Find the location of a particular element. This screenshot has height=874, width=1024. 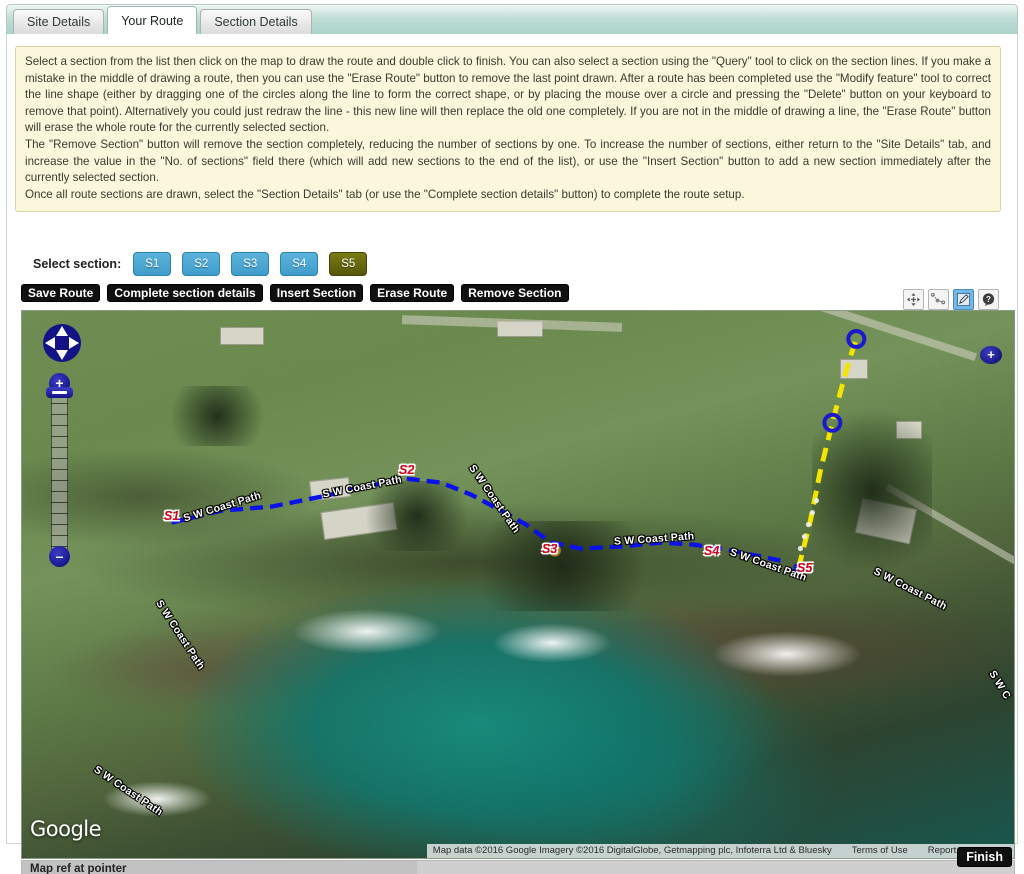

modify-feature-tool-button is located at coordinates (963, 299).